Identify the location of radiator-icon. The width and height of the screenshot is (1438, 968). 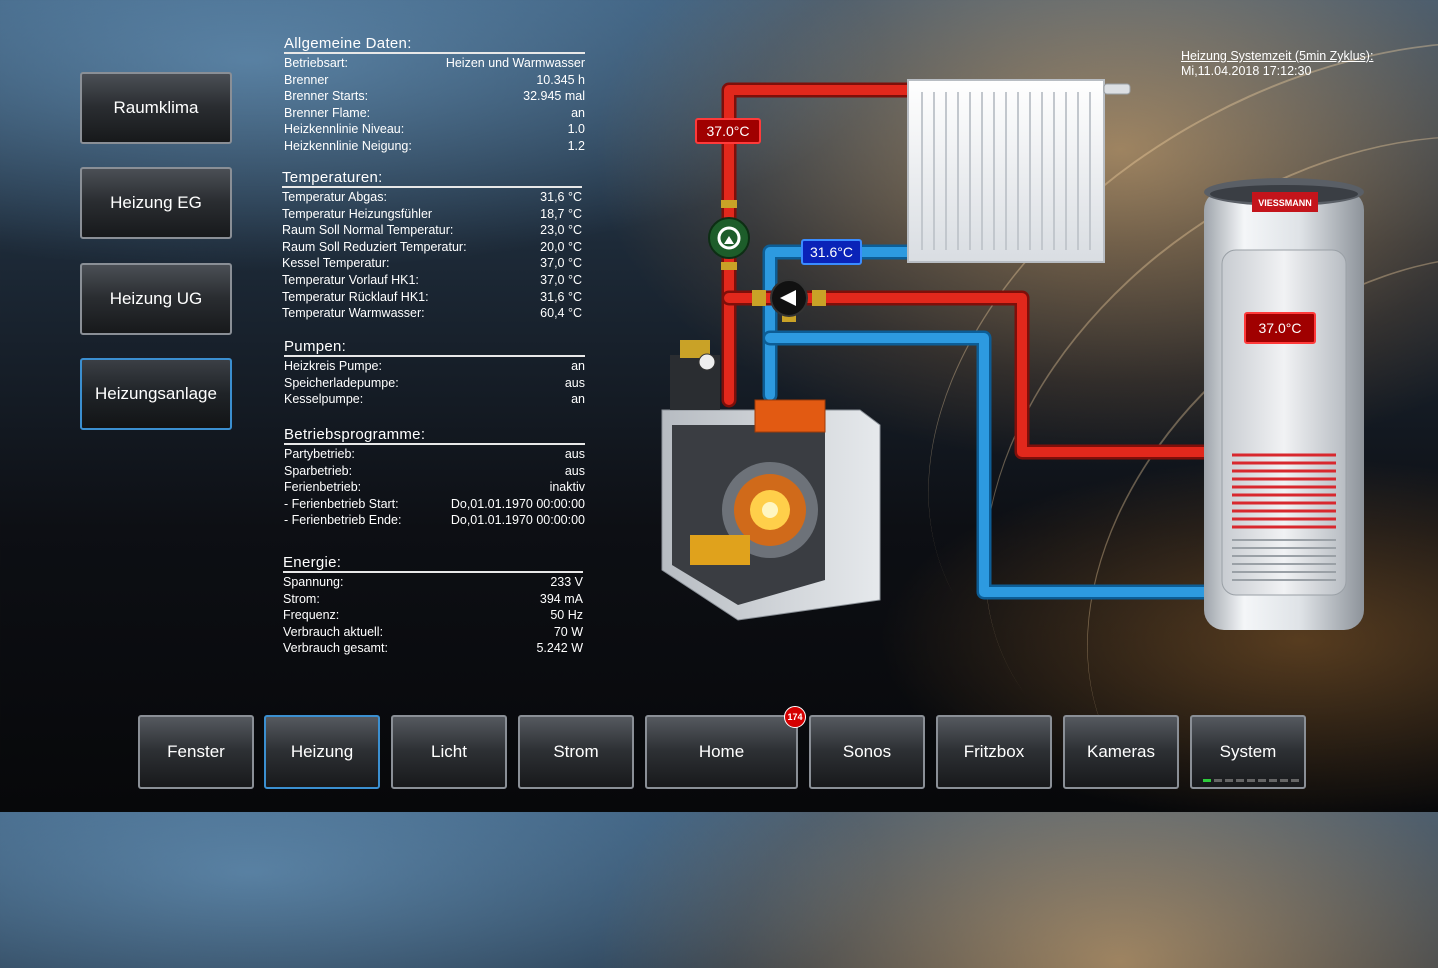
(1019, 171).